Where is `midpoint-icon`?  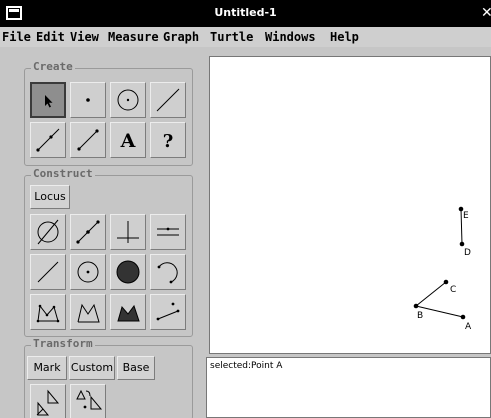 midpoint-icon is located at coordinates (88, 232).